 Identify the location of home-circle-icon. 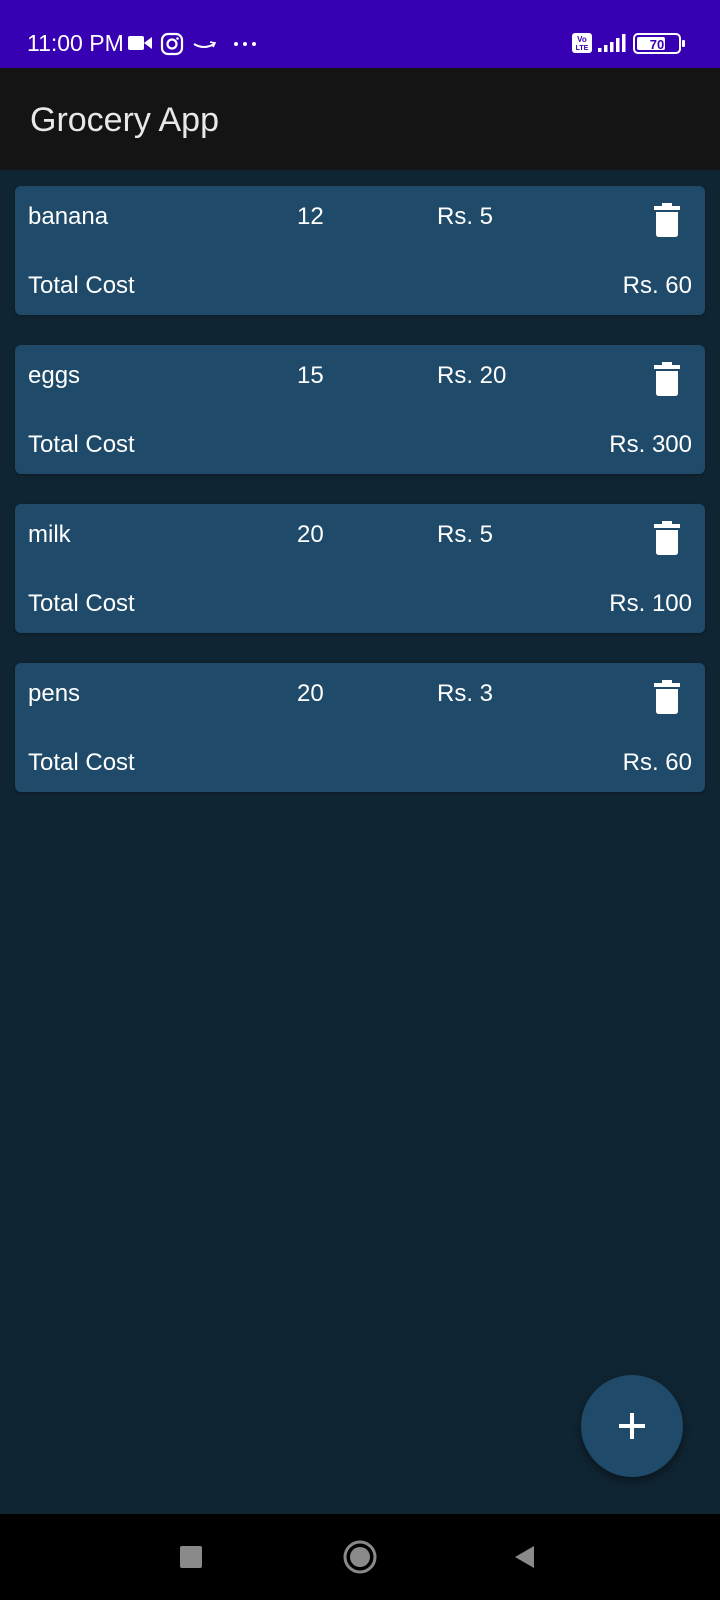
(360, 1557).